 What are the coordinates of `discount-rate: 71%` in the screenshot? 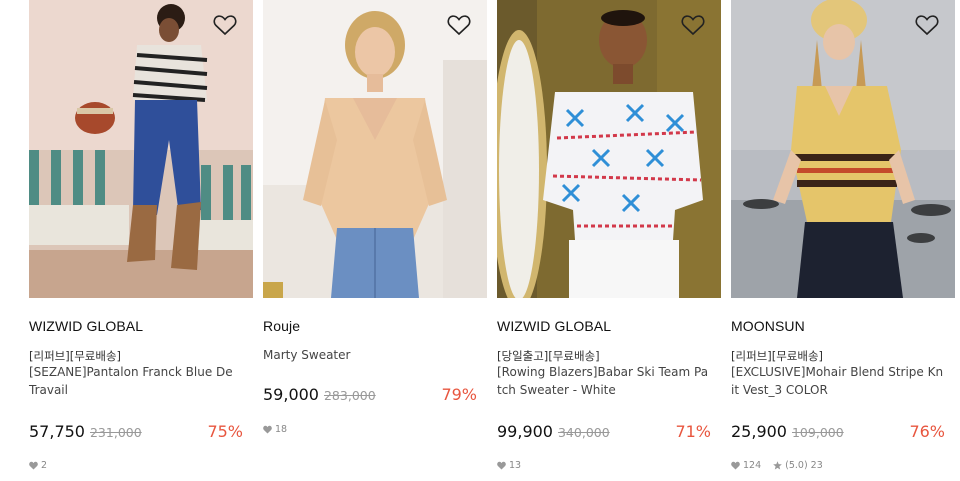 It's located at (693, 431).